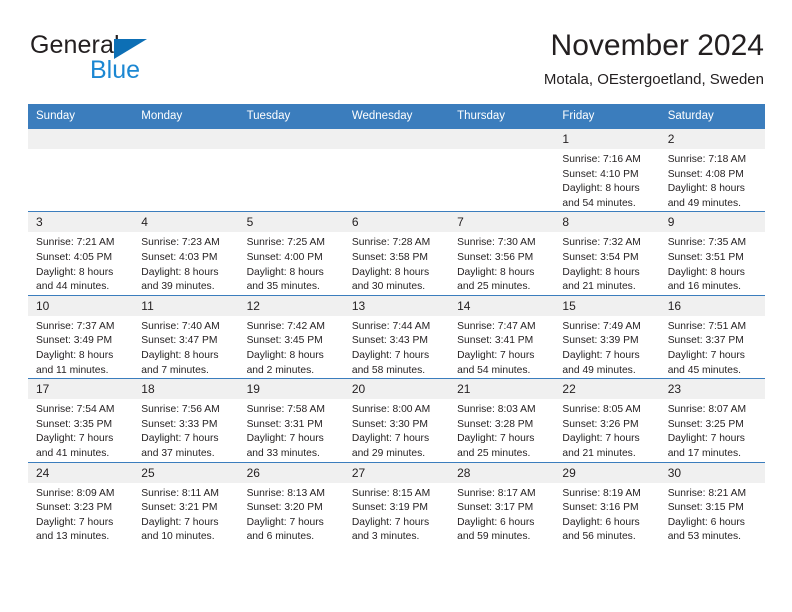  Describe the element at coordinates (496, 326) in the screenshot. I see `day-detail-line: Sunrise: 7:47 AM` at that location.